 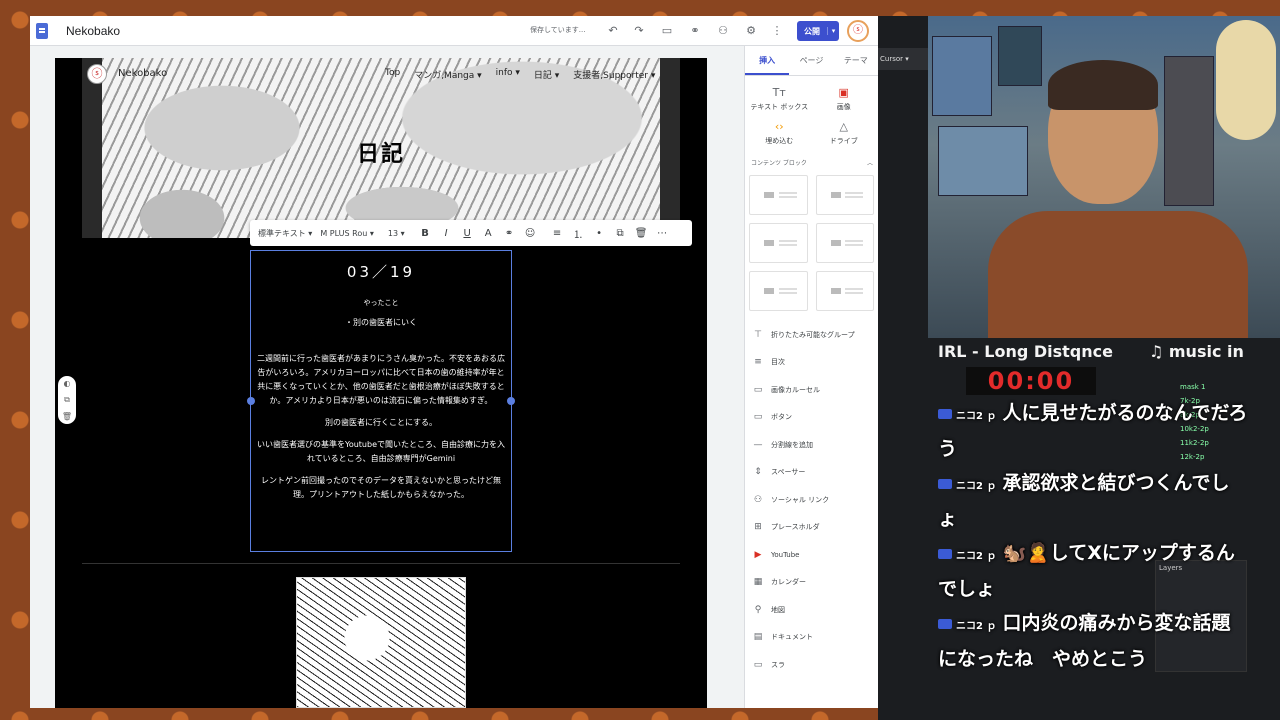 What do you see at coordinates (812, 162) in the screenshot?
I see `content-blocks-header: コンテンツ ブロック ︿` at bounding box center [812, 162].